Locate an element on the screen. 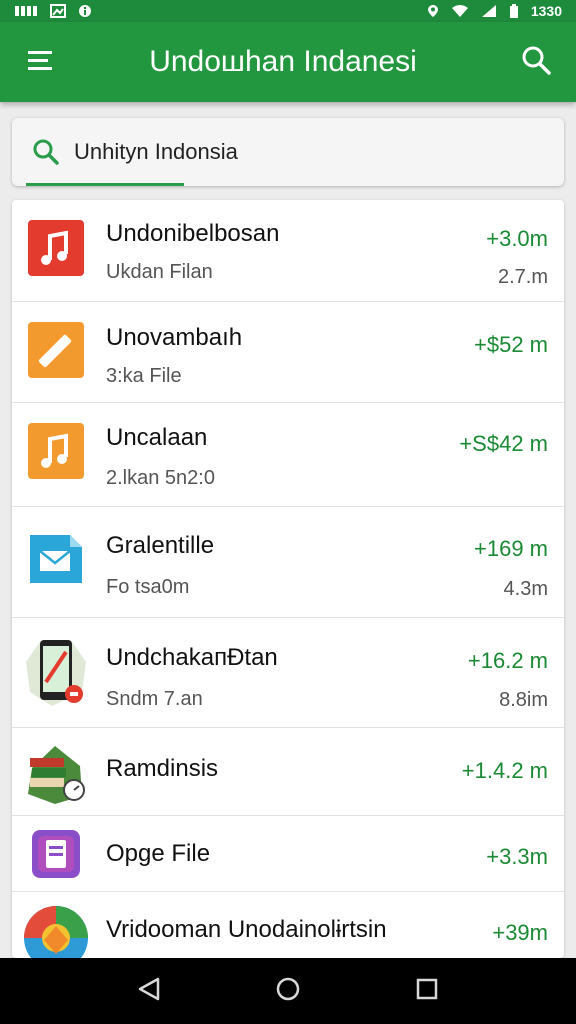  file-name: Uncalaan is located at coordinates (157, 437).